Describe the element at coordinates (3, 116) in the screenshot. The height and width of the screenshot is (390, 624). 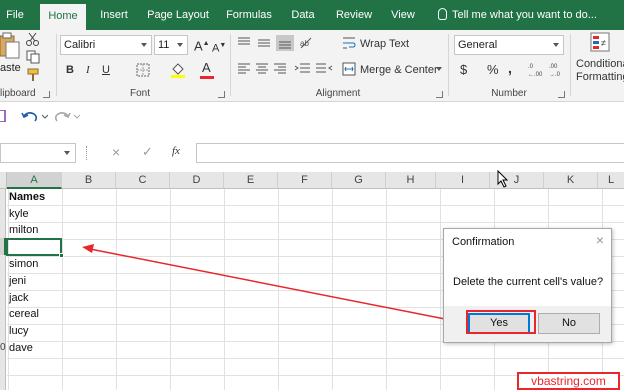
I see `save-icon` at that location.